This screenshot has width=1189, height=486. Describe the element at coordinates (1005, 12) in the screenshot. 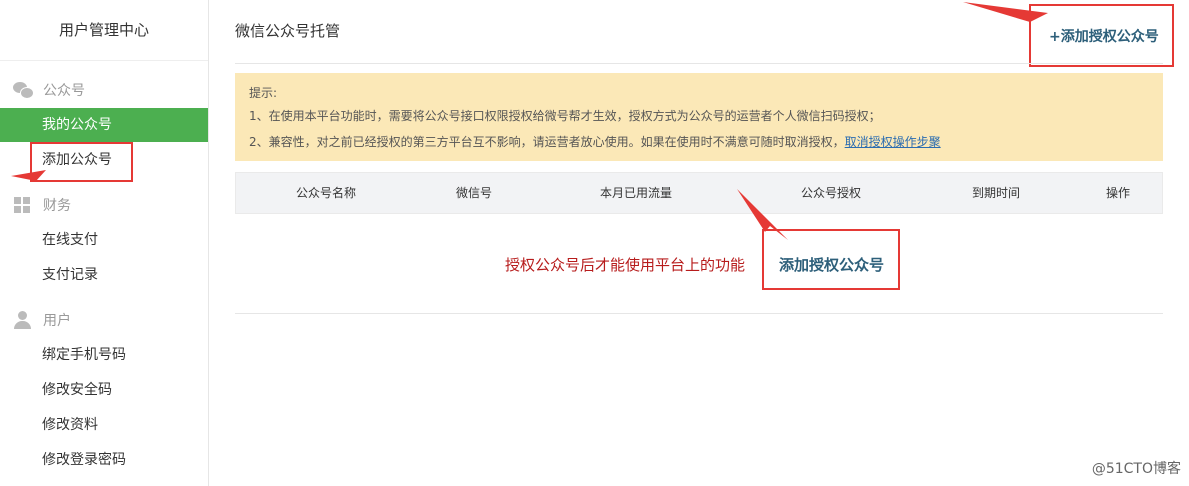

I see `arrow-to-add-button-icon` at that location.